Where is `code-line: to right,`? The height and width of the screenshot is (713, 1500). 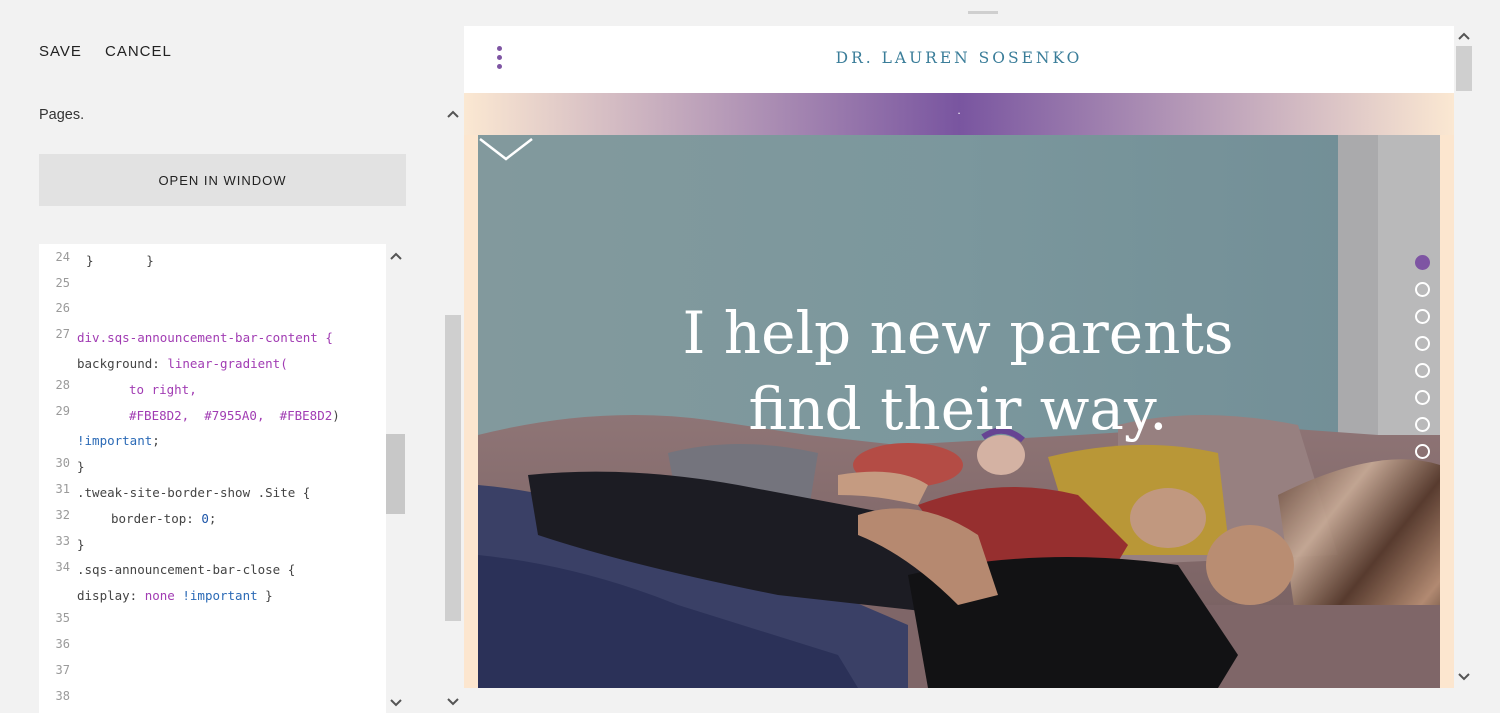 code-line: to right, is located at coordinates (163, 389).